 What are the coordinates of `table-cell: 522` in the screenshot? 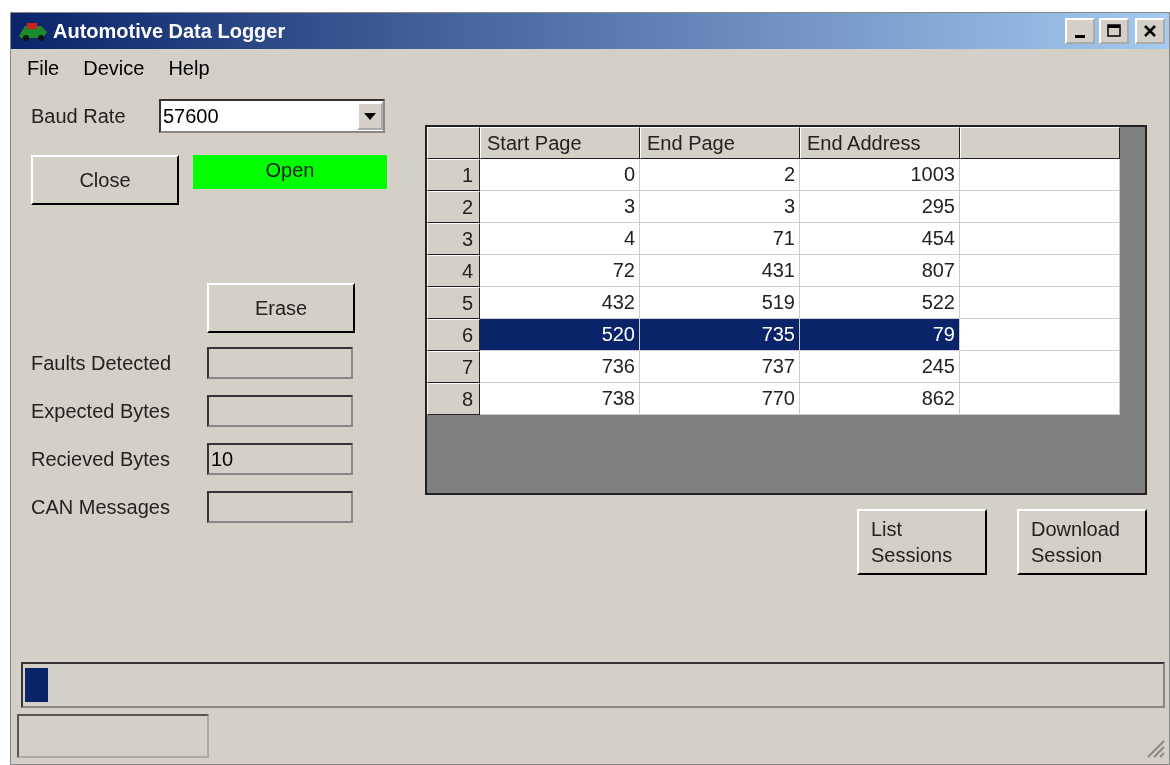 It's located at (880, 303).